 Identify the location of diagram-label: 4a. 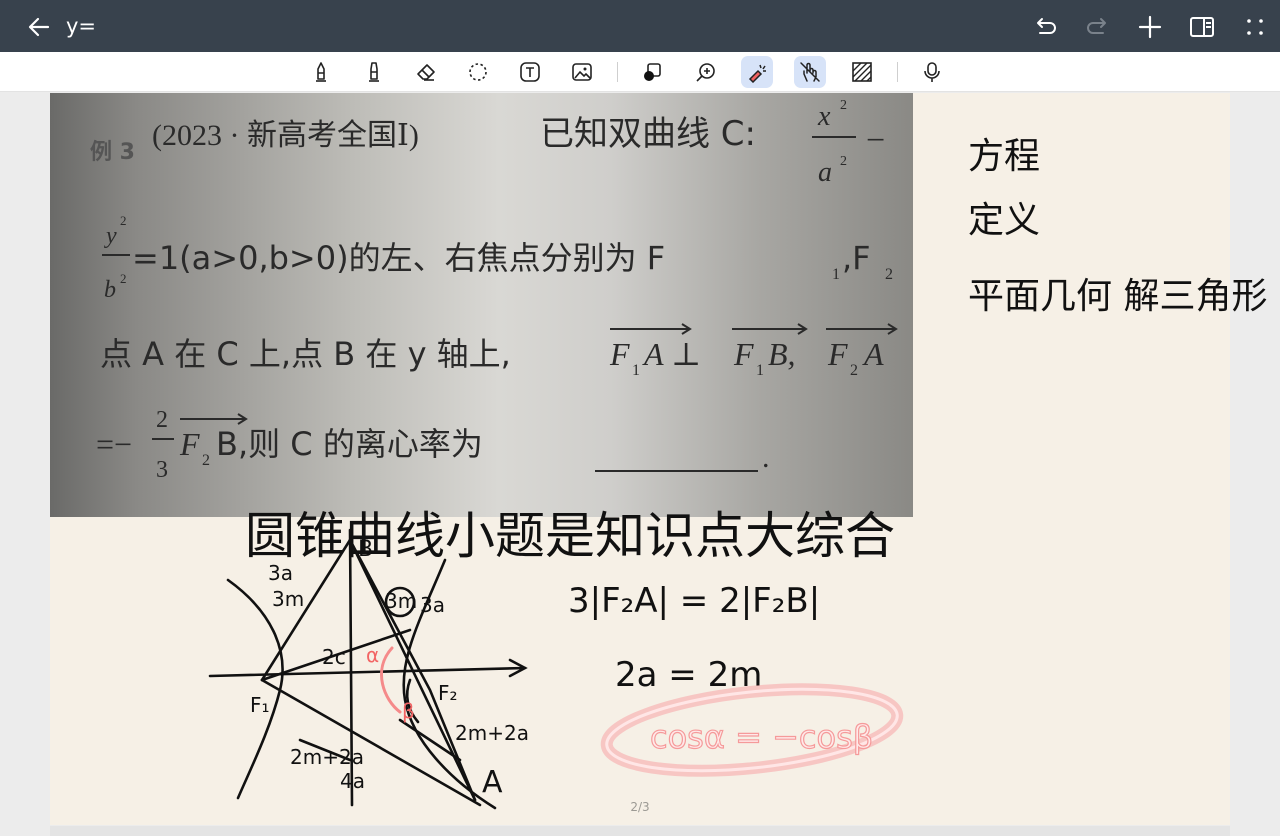
(352, 781).